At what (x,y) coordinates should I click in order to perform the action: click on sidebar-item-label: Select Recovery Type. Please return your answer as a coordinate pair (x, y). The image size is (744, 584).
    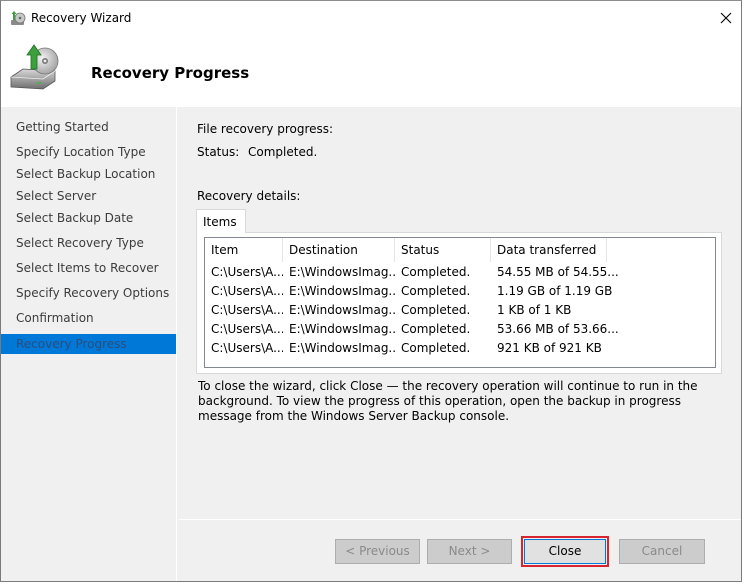
    Looking at the image, I should click on (80, 243).